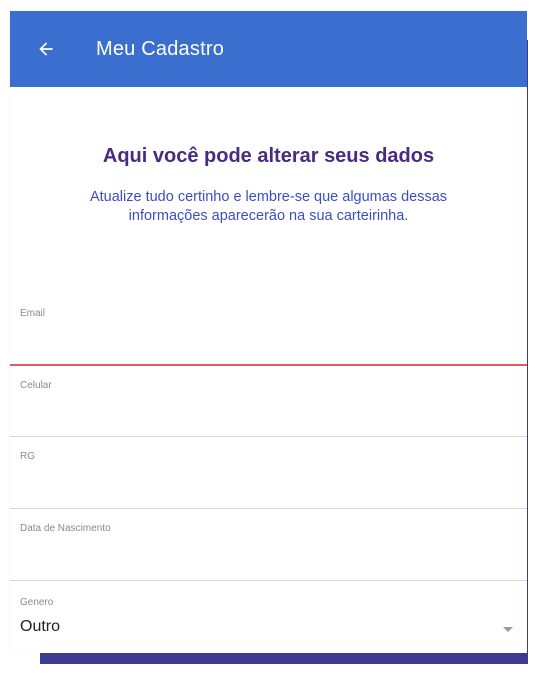 Image resolution: width=540 pixels, height=675 pixels. Describe the element at coordinates (268, 617) in the screenshot. I see `gender-select: Genero Outro` at that location.